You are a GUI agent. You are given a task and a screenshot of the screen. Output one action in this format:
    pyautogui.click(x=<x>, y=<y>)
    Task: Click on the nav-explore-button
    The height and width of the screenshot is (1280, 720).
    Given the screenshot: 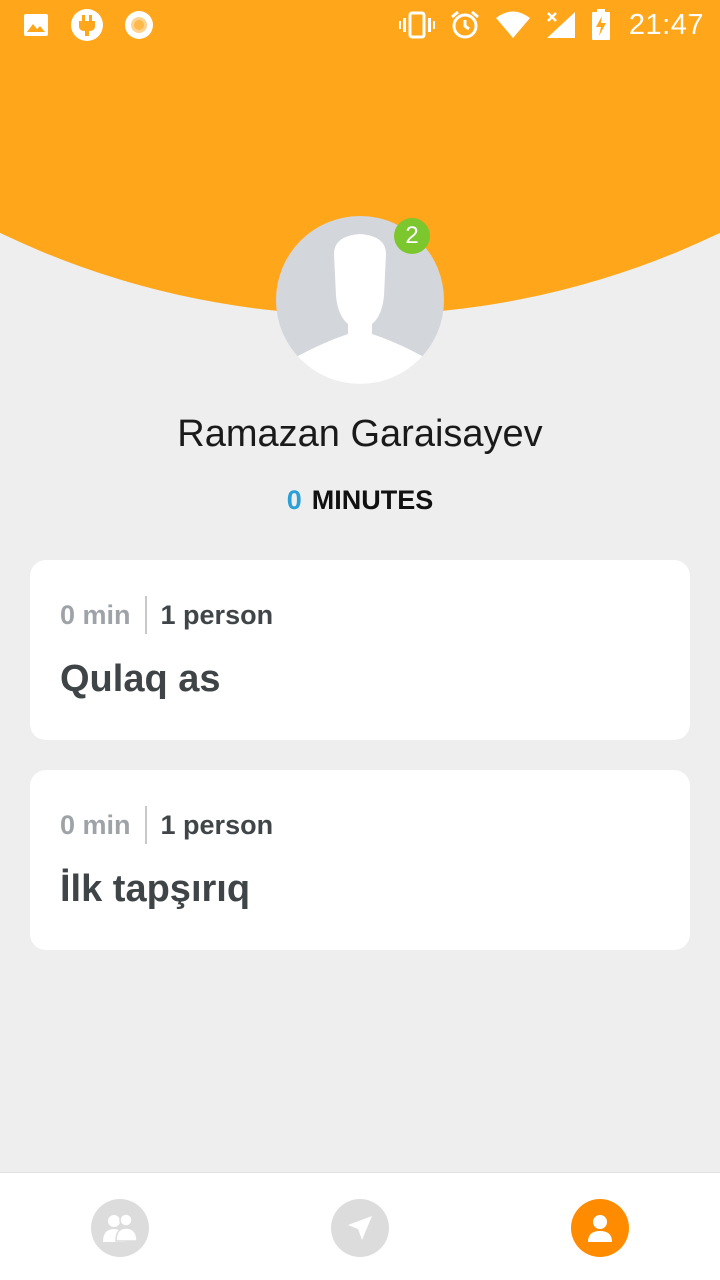 What is the action you would take?
    pyautogui.click(x=360, y=1228)
    